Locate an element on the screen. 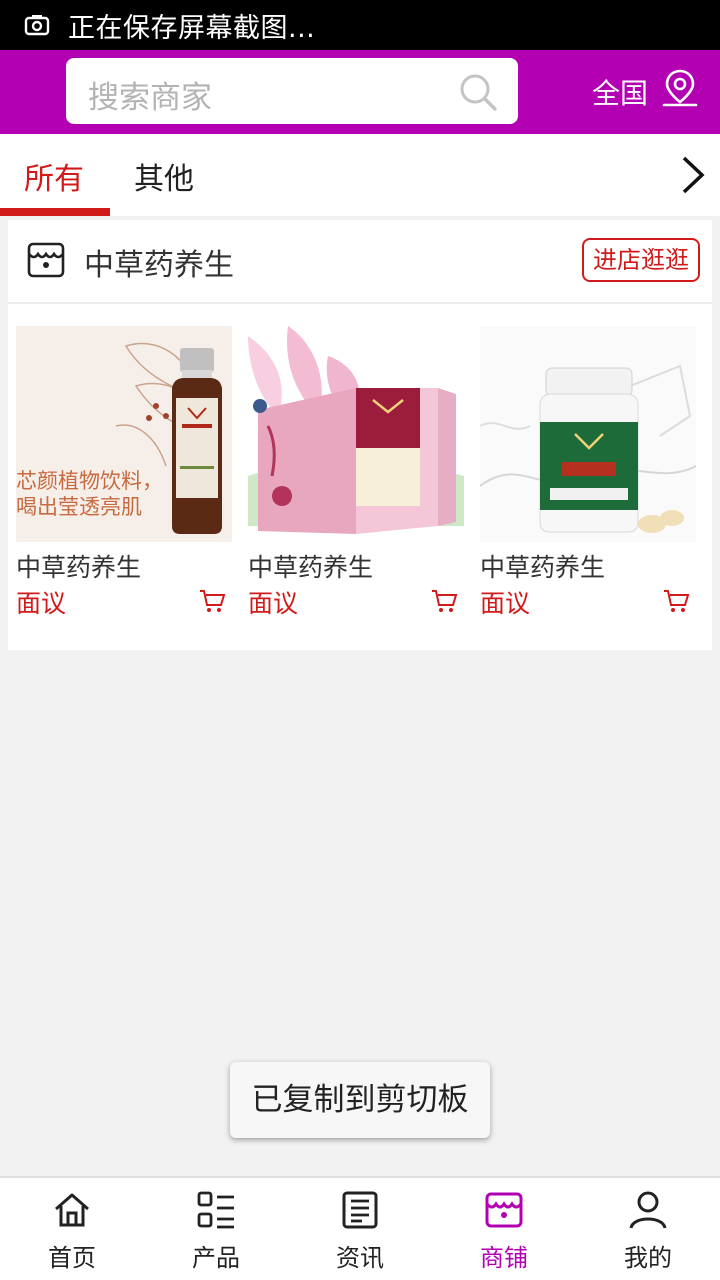 This screenshot has width=720, height=1280. app-header: 搜索商家 全国 is located at coordinates (360, 92).